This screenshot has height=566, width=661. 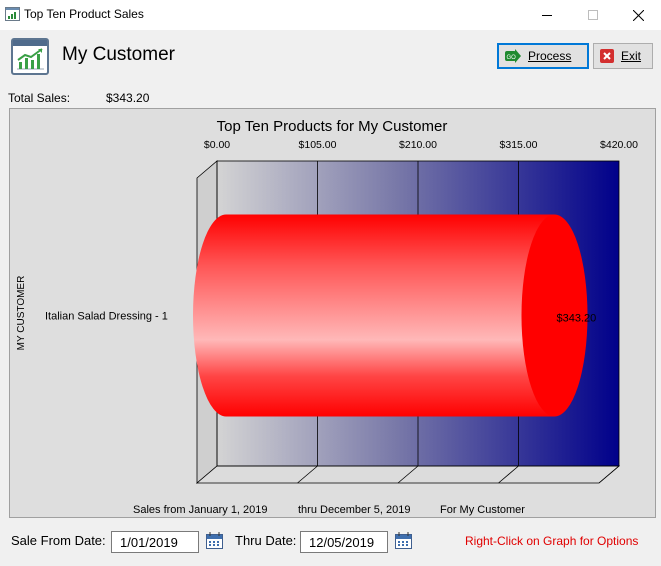 I want to click on tick-labels: $0.00 $105.00 $210.00 $315.00 $420.00, so click(x=421, y=145).